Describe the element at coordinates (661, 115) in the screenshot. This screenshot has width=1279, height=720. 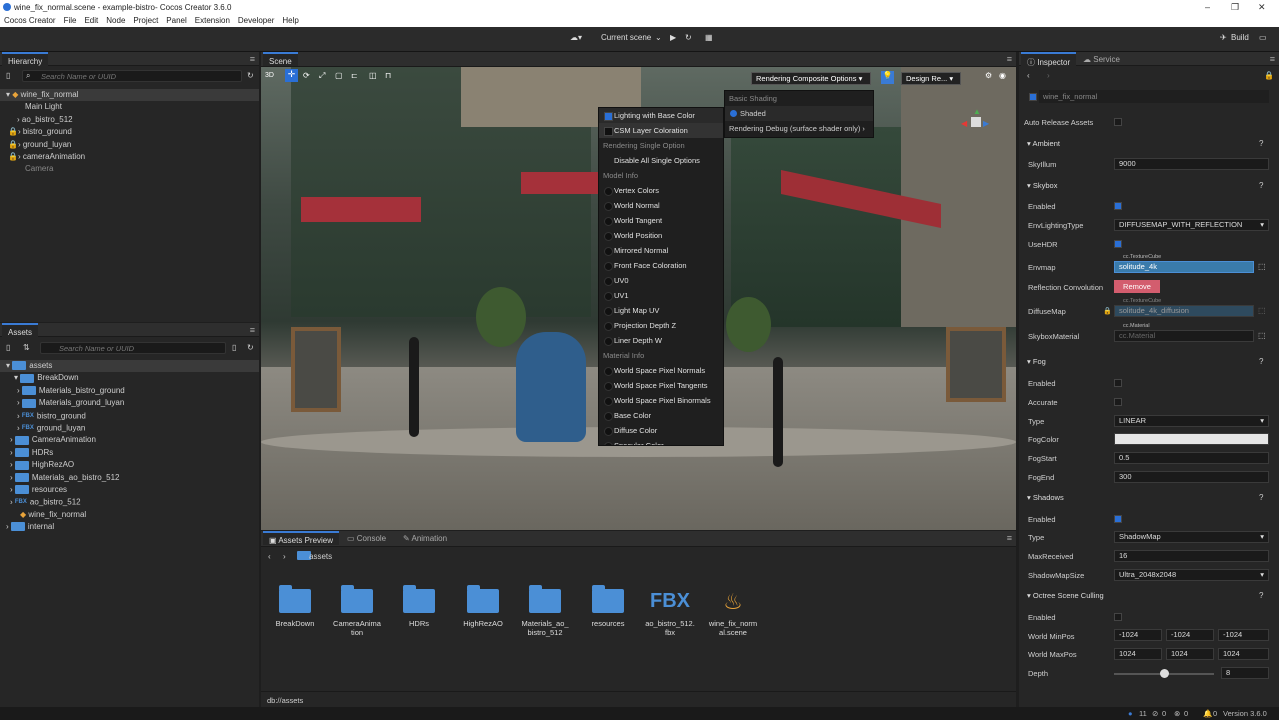
I see `menu-item: Lighting with Base Color` at that location.